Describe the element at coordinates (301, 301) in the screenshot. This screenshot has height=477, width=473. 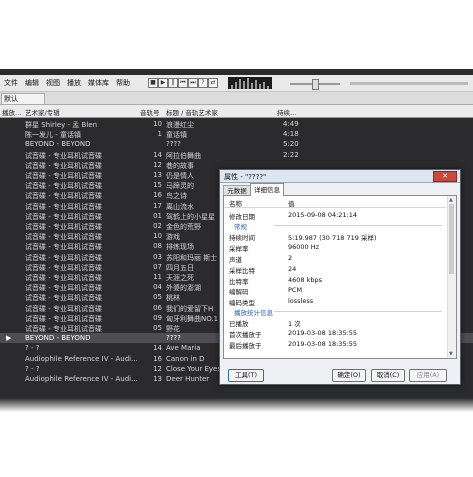
I see `property-value: lossless` at that location.